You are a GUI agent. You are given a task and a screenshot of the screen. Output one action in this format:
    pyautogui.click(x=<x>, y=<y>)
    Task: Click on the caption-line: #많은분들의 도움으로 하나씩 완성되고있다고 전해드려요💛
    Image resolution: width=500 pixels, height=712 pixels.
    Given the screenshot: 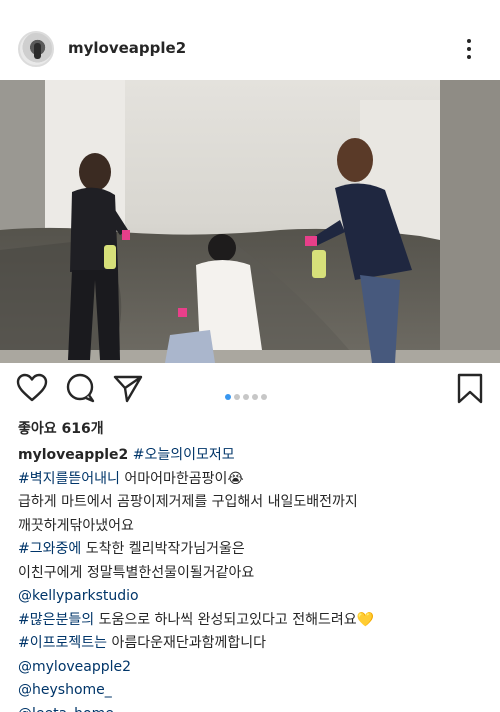 What is the action you would take?
    pyautogui.click(x=253, y=621)
    